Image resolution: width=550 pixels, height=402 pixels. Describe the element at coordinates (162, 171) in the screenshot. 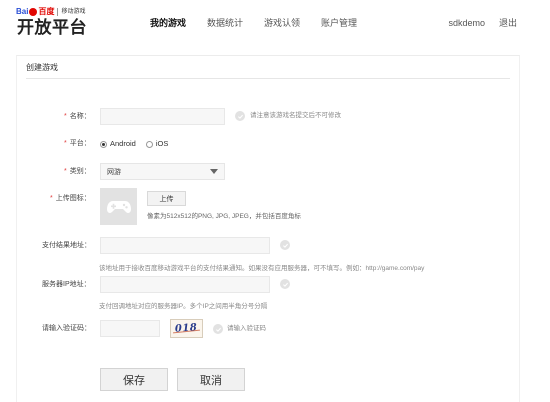

I see `category-select: 网游` at that location.